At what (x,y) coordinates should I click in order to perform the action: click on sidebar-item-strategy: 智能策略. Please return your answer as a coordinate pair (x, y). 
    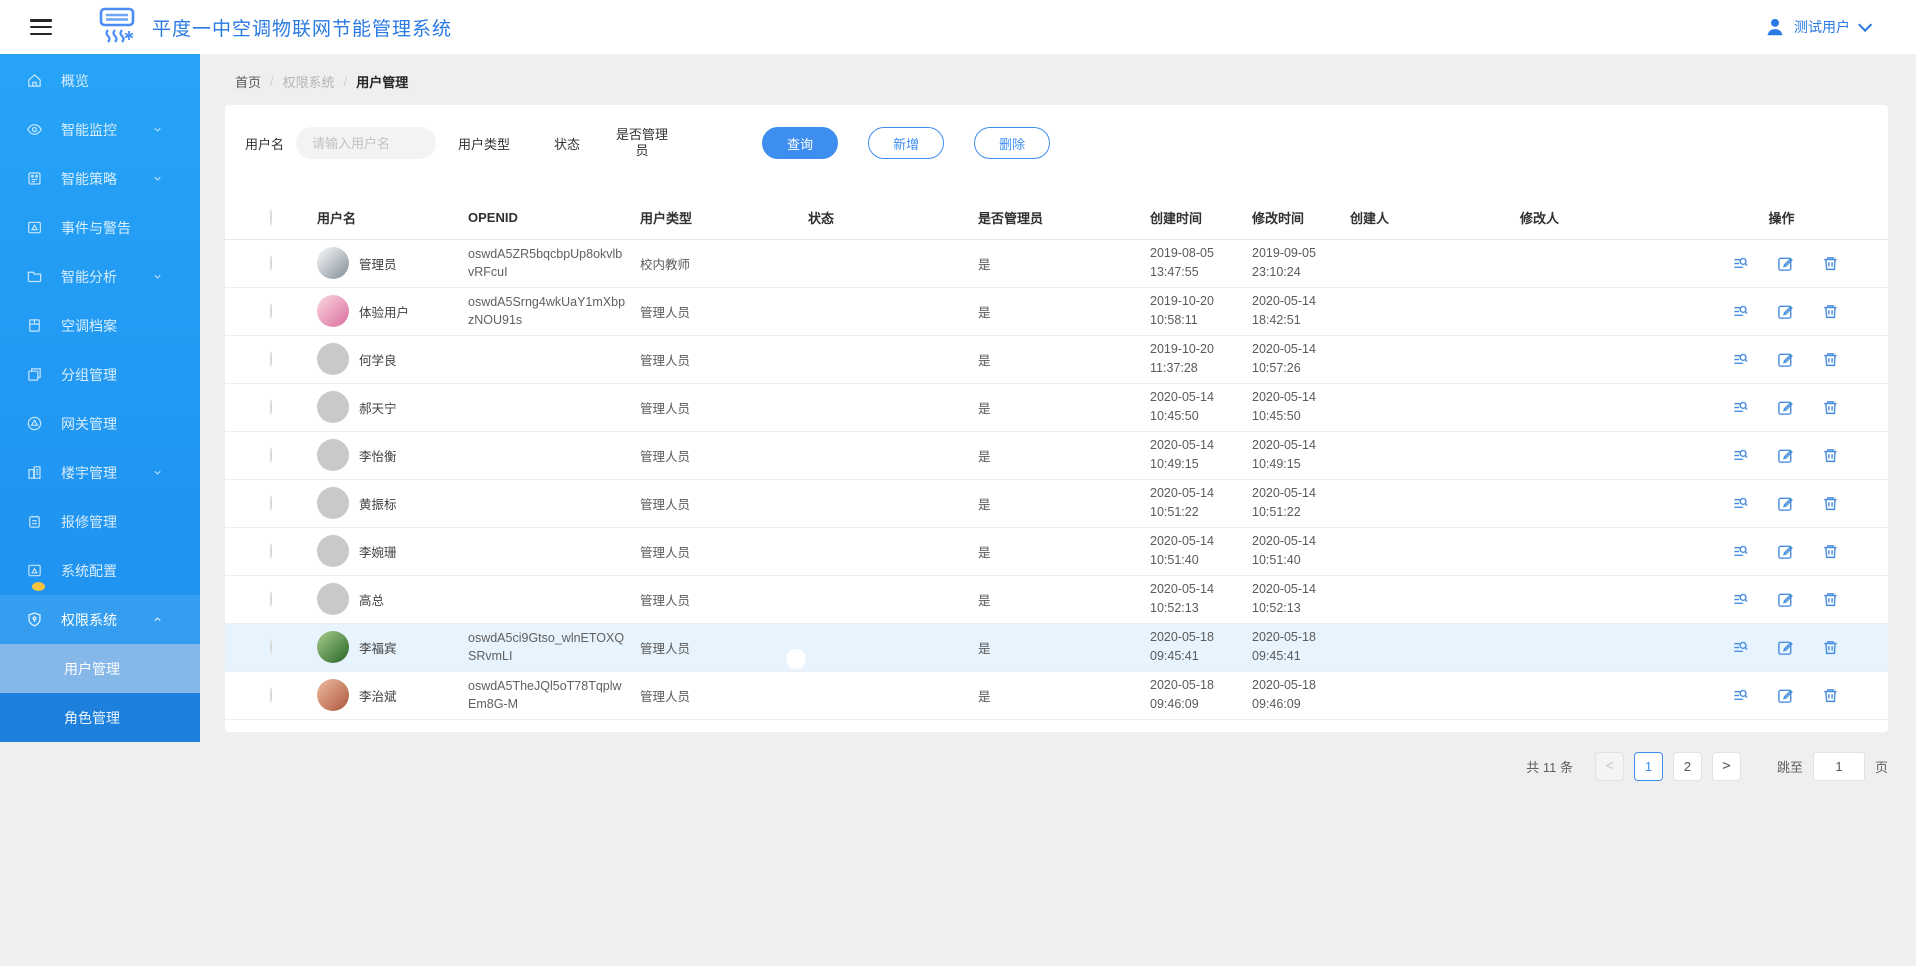
    Looking at the image, I should click on (100, 178).